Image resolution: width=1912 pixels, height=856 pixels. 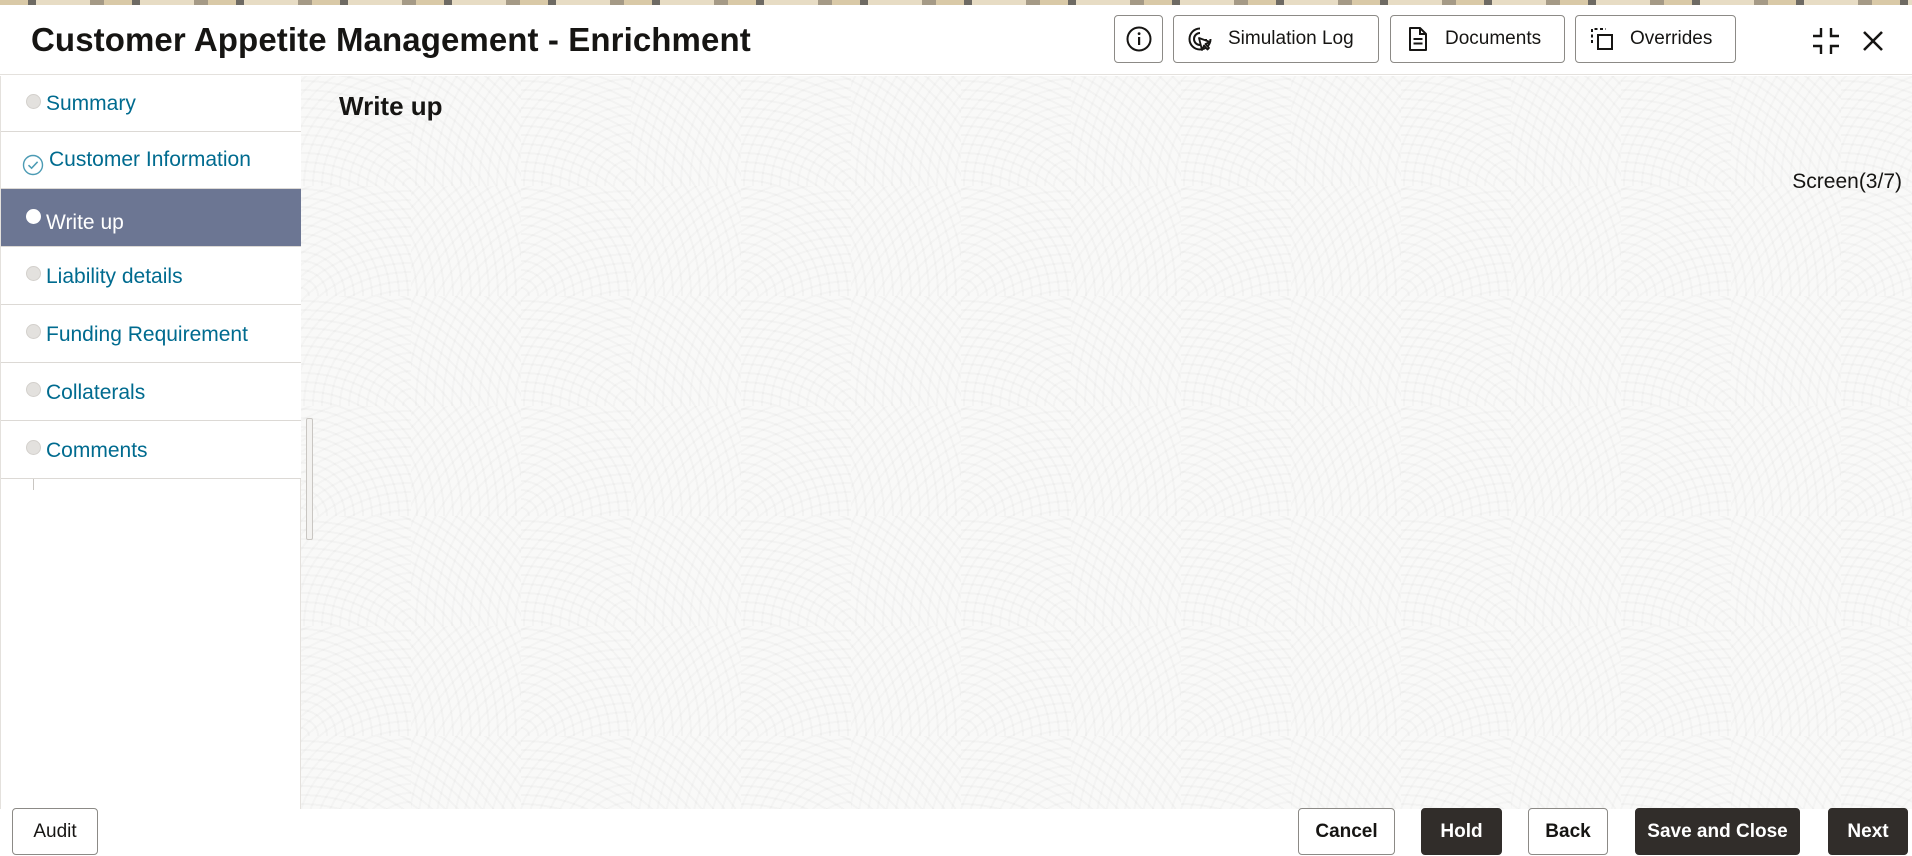 I want to click on nav-item-label: Liability details, so click(x=114, y=276).